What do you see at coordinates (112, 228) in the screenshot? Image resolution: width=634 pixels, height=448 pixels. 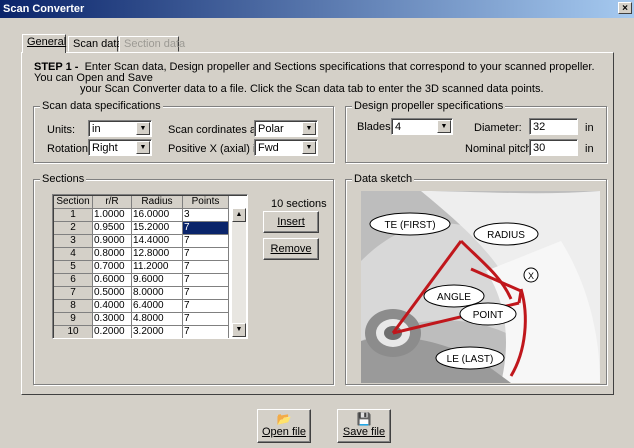 I see `cell-rr: 0.9500` at bounding box center [112, 228].